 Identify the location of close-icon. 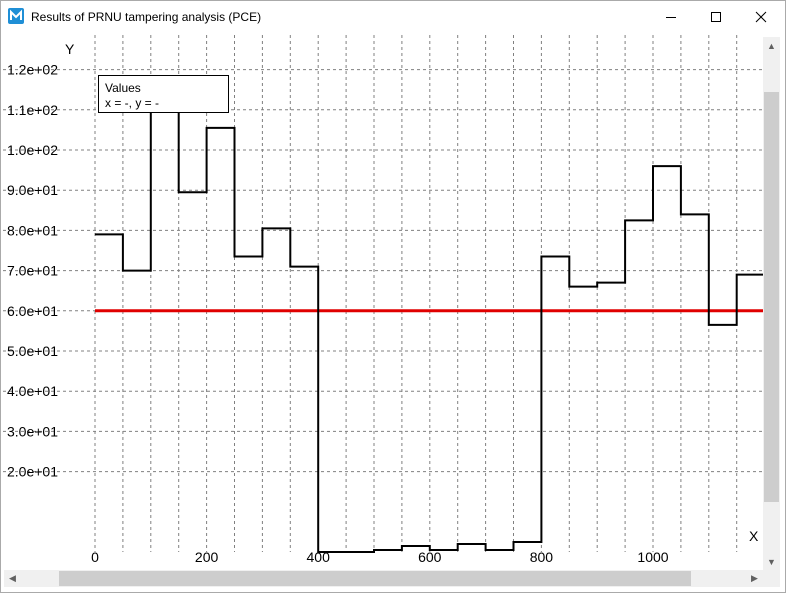
(760, 16).